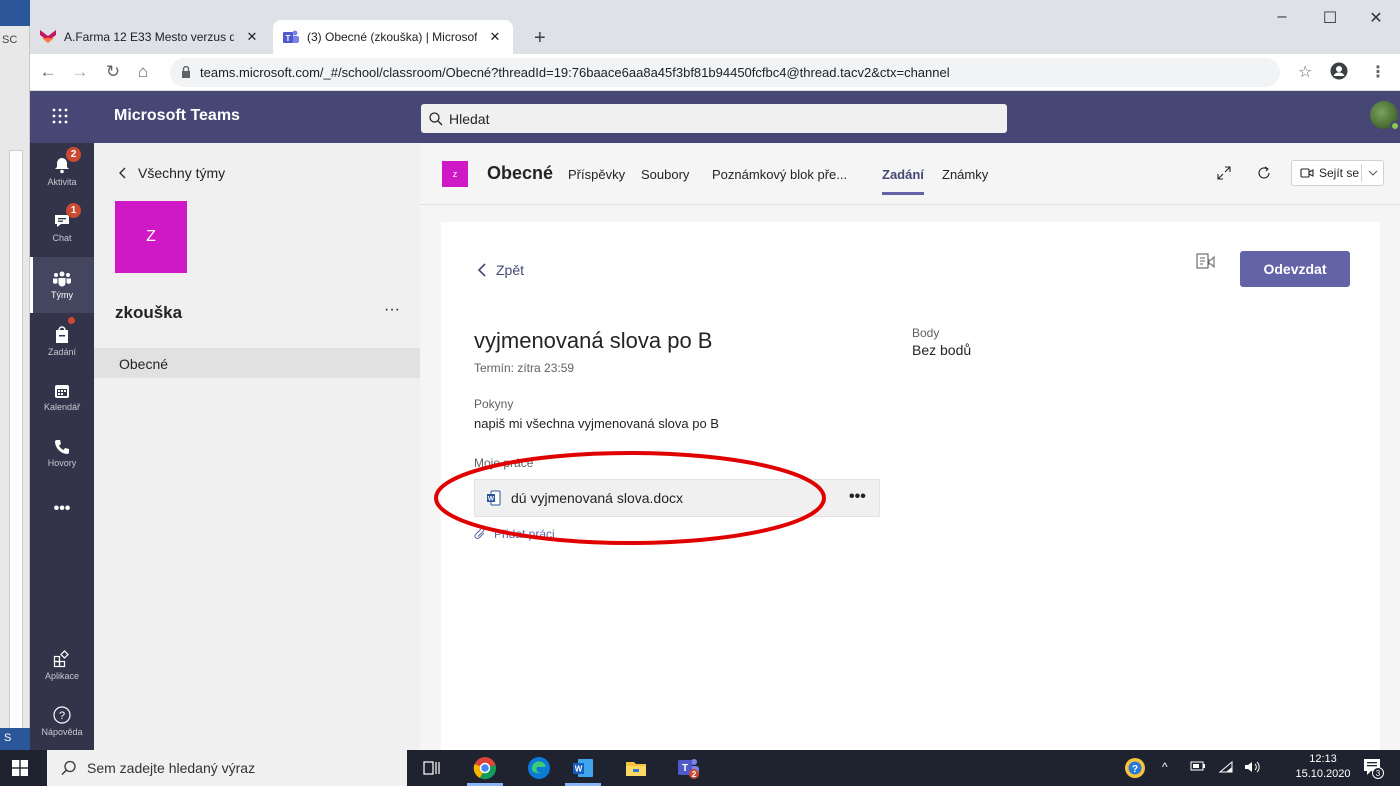  I want to click on tab-assignments: Zadání, so click(903, 181).